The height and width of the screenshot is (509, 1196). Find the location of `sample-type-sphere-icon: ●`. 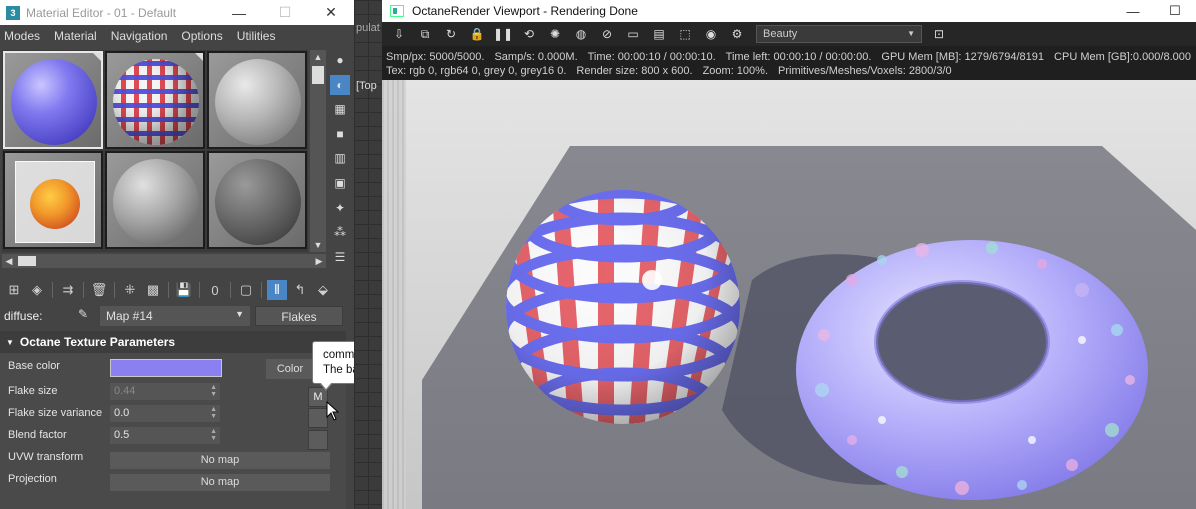

sample-type-sphere-icon: ● is located at coordinates (340, 60).